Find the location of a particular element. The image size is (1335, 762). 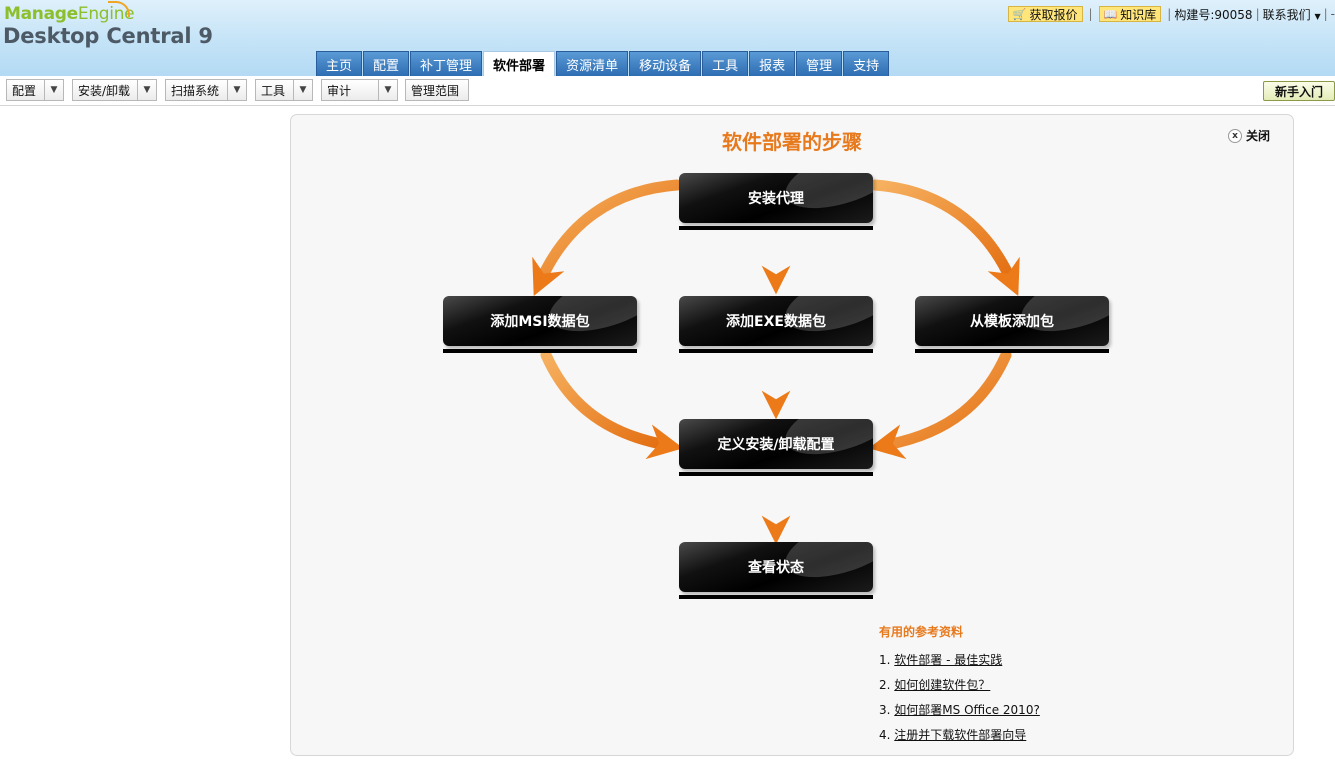

toolbar: 配置 ▼ 安装/卸载 ▼ 扫描系统 ▼ 工具 ▼ 审计 ▼ 管理范围 新手入门 is located at coordinates (667, 91).